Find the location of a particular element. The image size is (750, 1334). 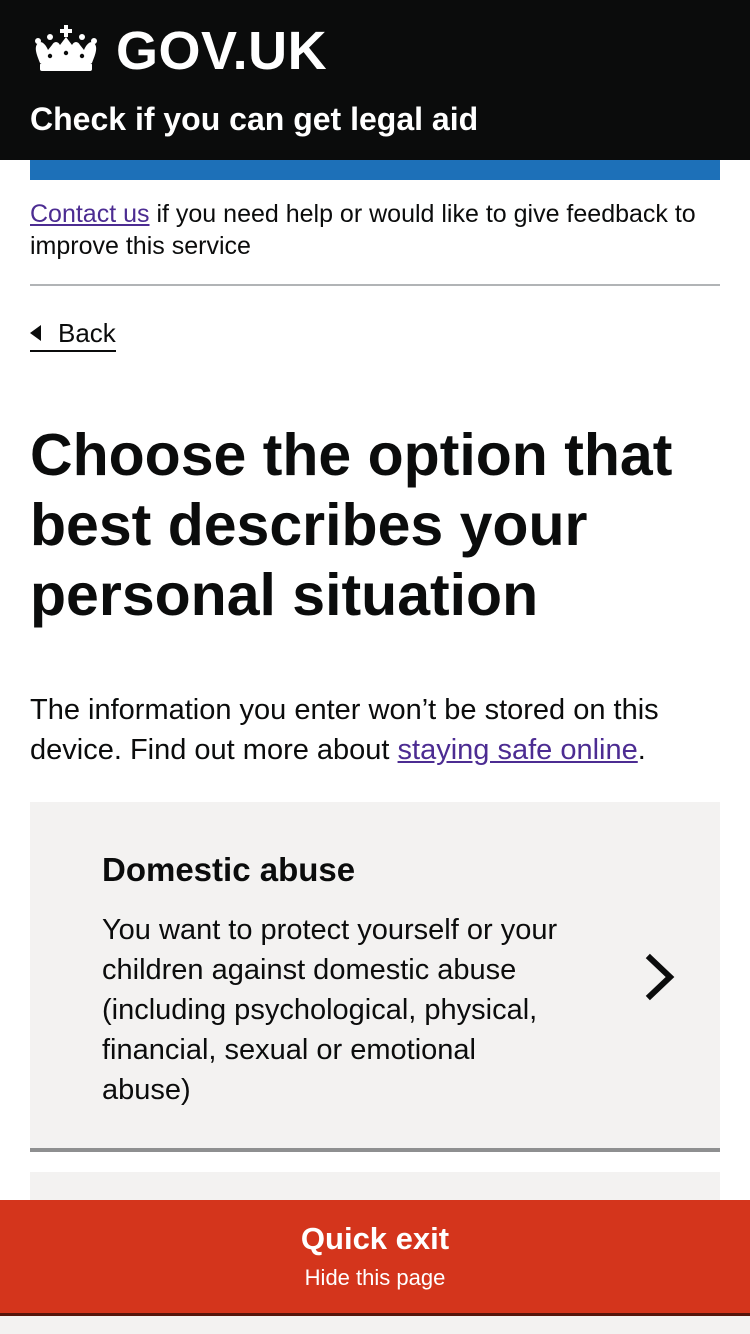

site-header: GOV.UK Check if you can get legal aid is located at coordinates (375, 80).